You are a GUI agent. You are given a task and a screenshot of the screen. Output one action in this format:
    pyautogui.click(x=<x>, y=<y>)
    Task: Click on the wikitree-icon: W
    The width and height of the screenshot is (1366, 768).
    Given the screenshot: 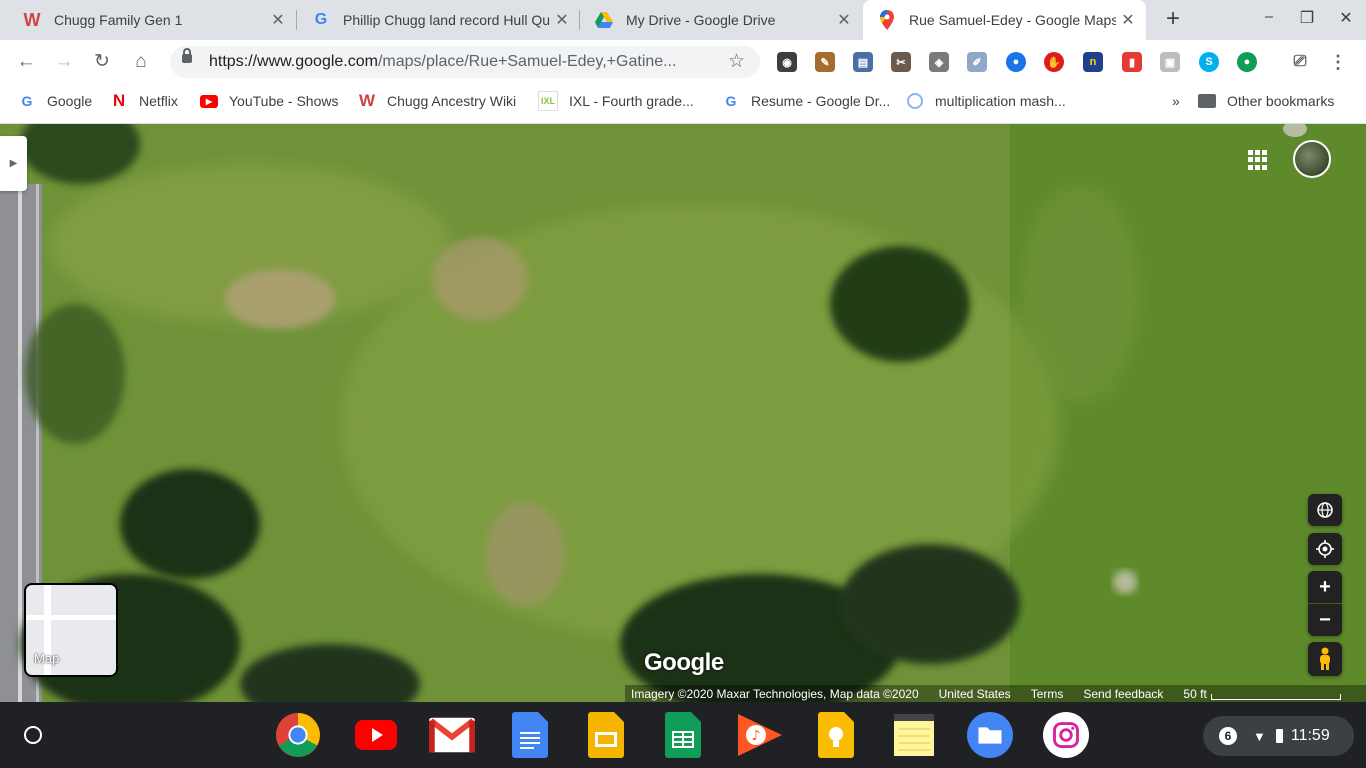 What is the action you would take?
    pyautogui.click(x=32, y=19)
    